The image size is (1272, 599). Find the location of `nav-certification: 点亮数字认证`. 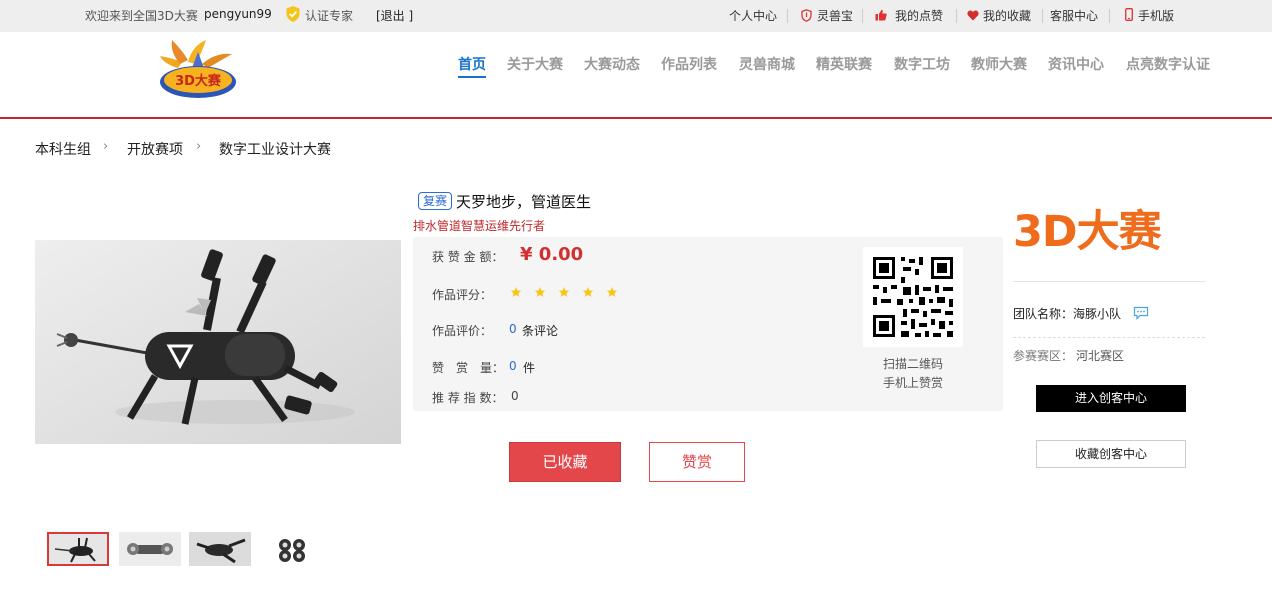

nav-certification: 点亮数字认证 is located at coordinates (1168, 64).